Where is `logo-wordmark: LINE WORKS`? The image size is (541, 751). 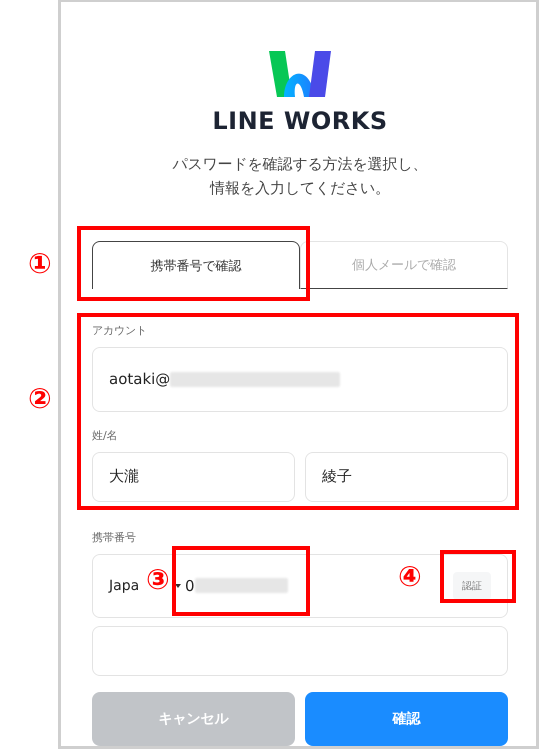 logo-wordmark: LINE WORKS is located at coordinates (300, 121).